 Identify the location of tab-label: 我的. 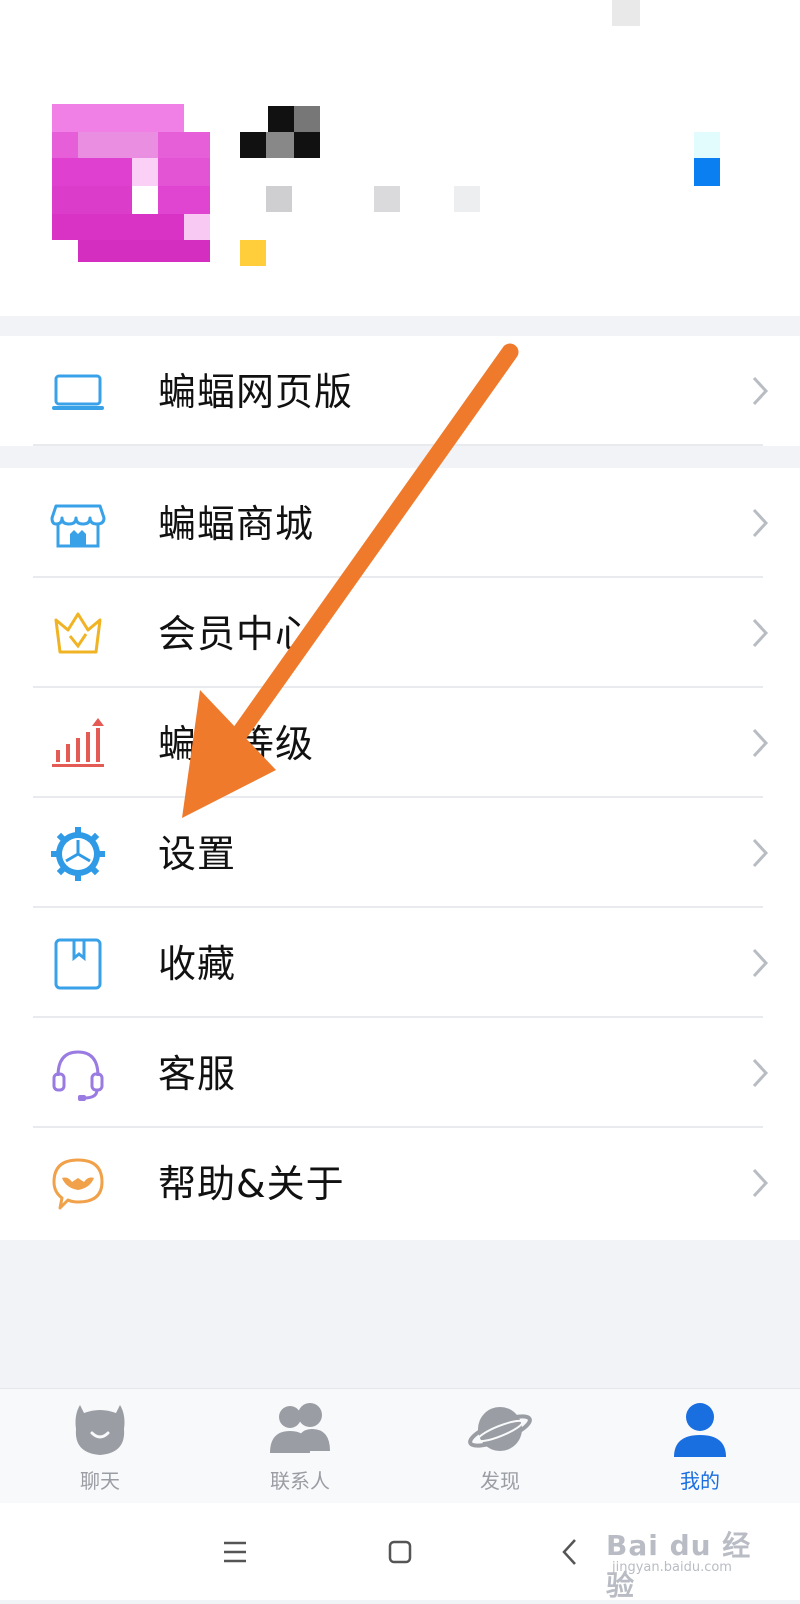
(700, 1481).